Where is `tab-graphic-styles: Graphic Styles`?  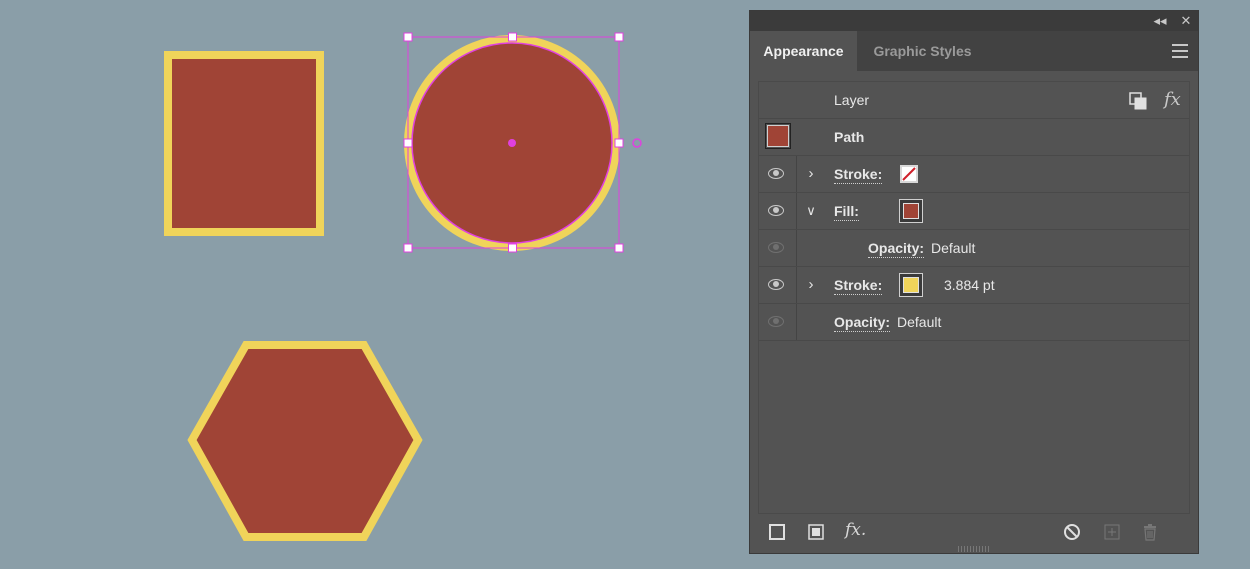
tab-graphic-styles: Graphic Styles is located at coordinates (922, 51).